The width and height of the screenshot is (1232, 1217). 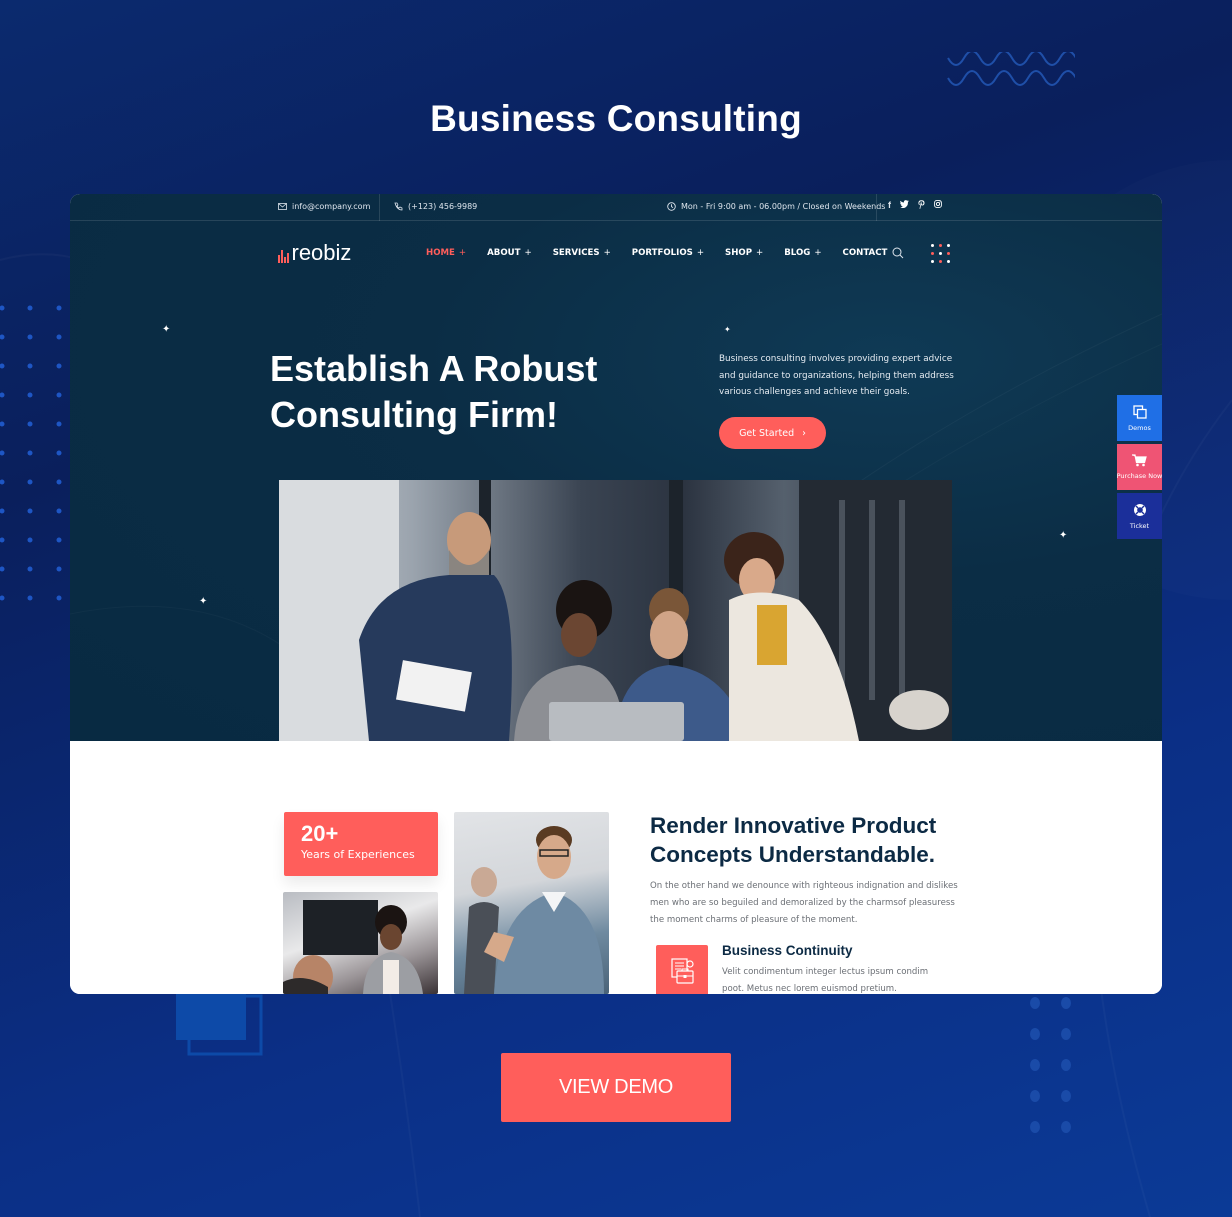 I want to click on ticket-button: Ticket, so click(x=1139, y=516).